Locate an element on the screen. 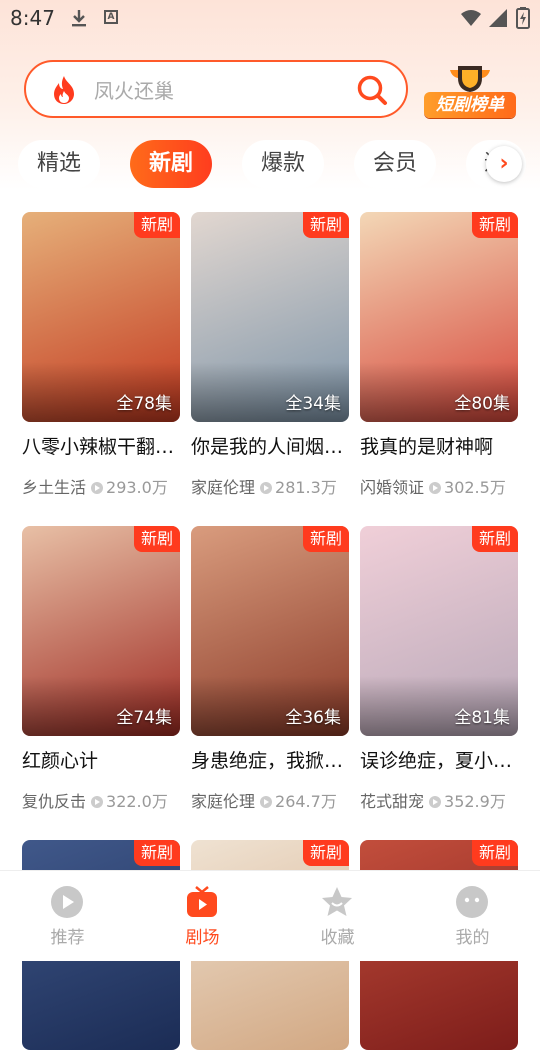 The width and height of the screenshot is (540, 1050). view-count: 352.9万 is located at coordinates (475, 801).